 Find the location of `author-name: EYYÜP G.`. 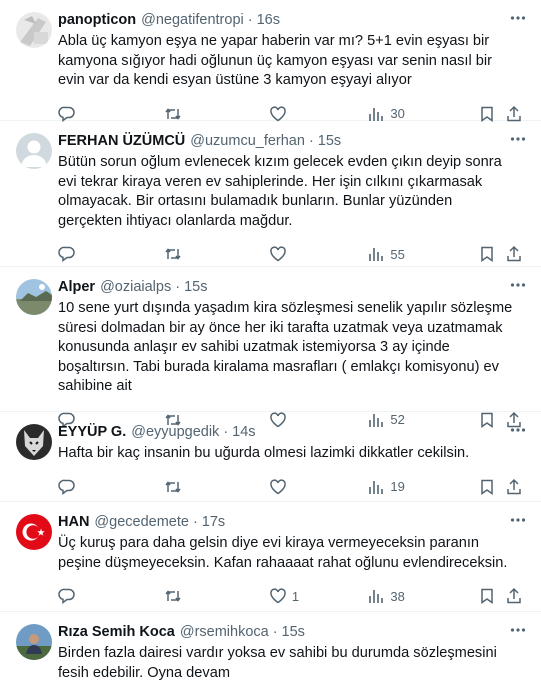

author-name: EYYÜP G. is located at coordinates (92, 432).